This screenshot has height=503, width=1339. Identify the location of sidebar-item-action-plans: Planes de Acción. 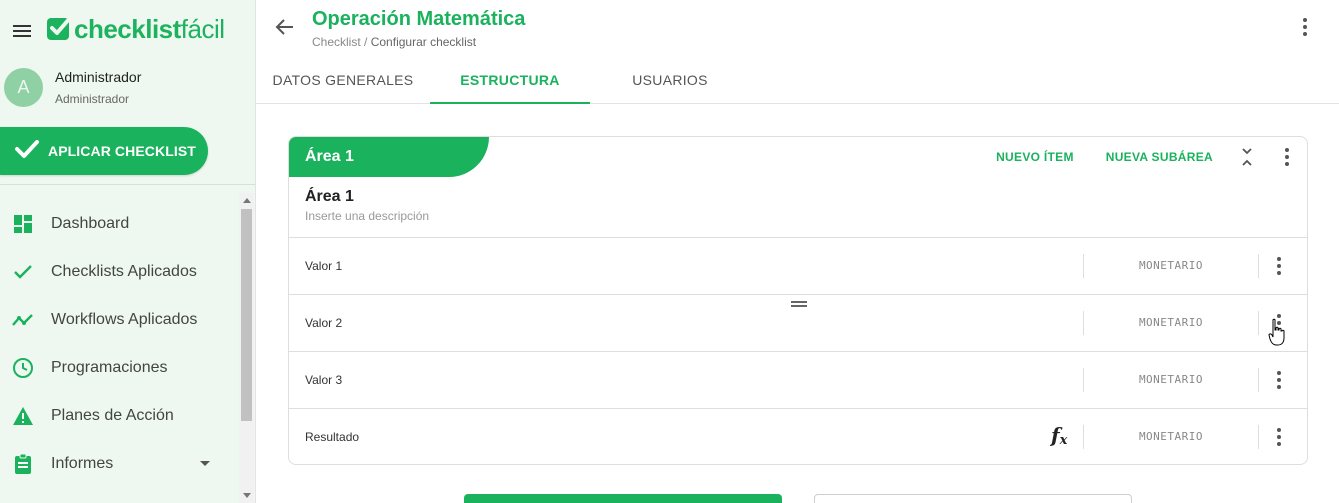
(119, 416).